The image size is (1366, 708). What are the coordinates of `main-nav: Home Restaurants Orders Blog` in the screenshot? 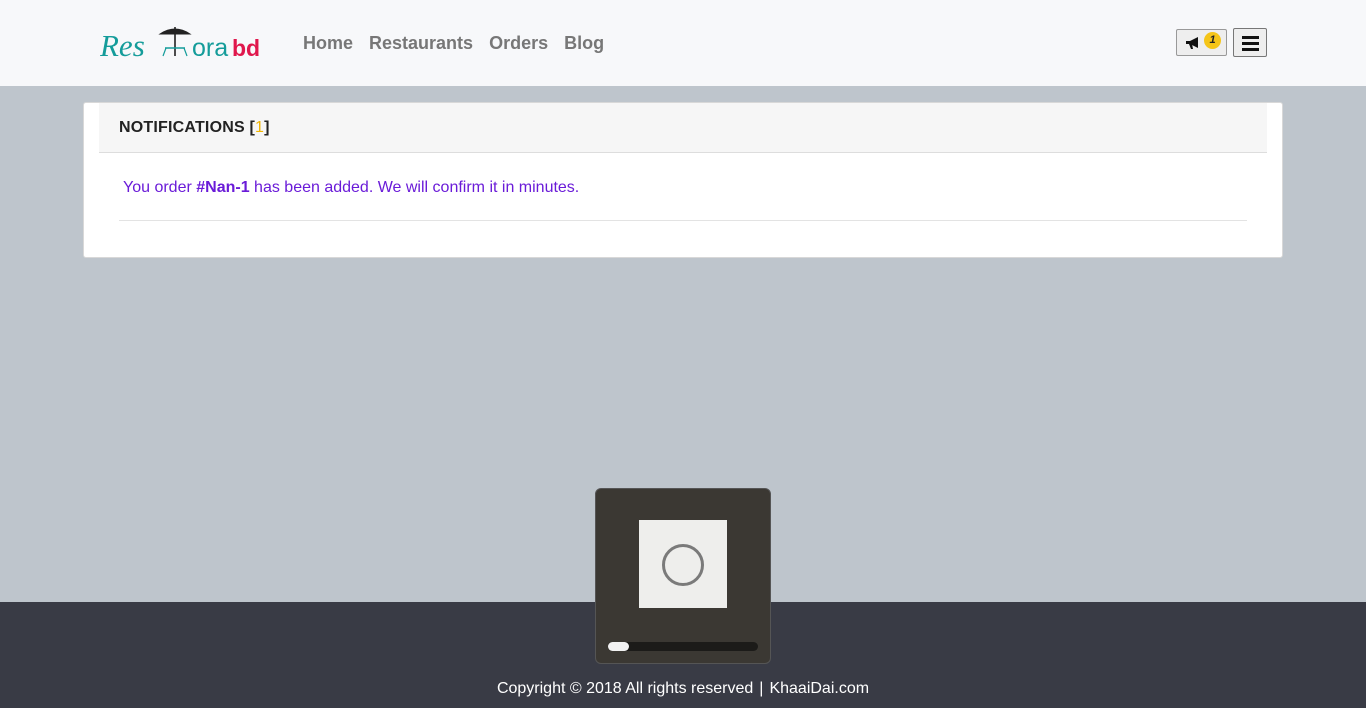 It's located at (453, 43).